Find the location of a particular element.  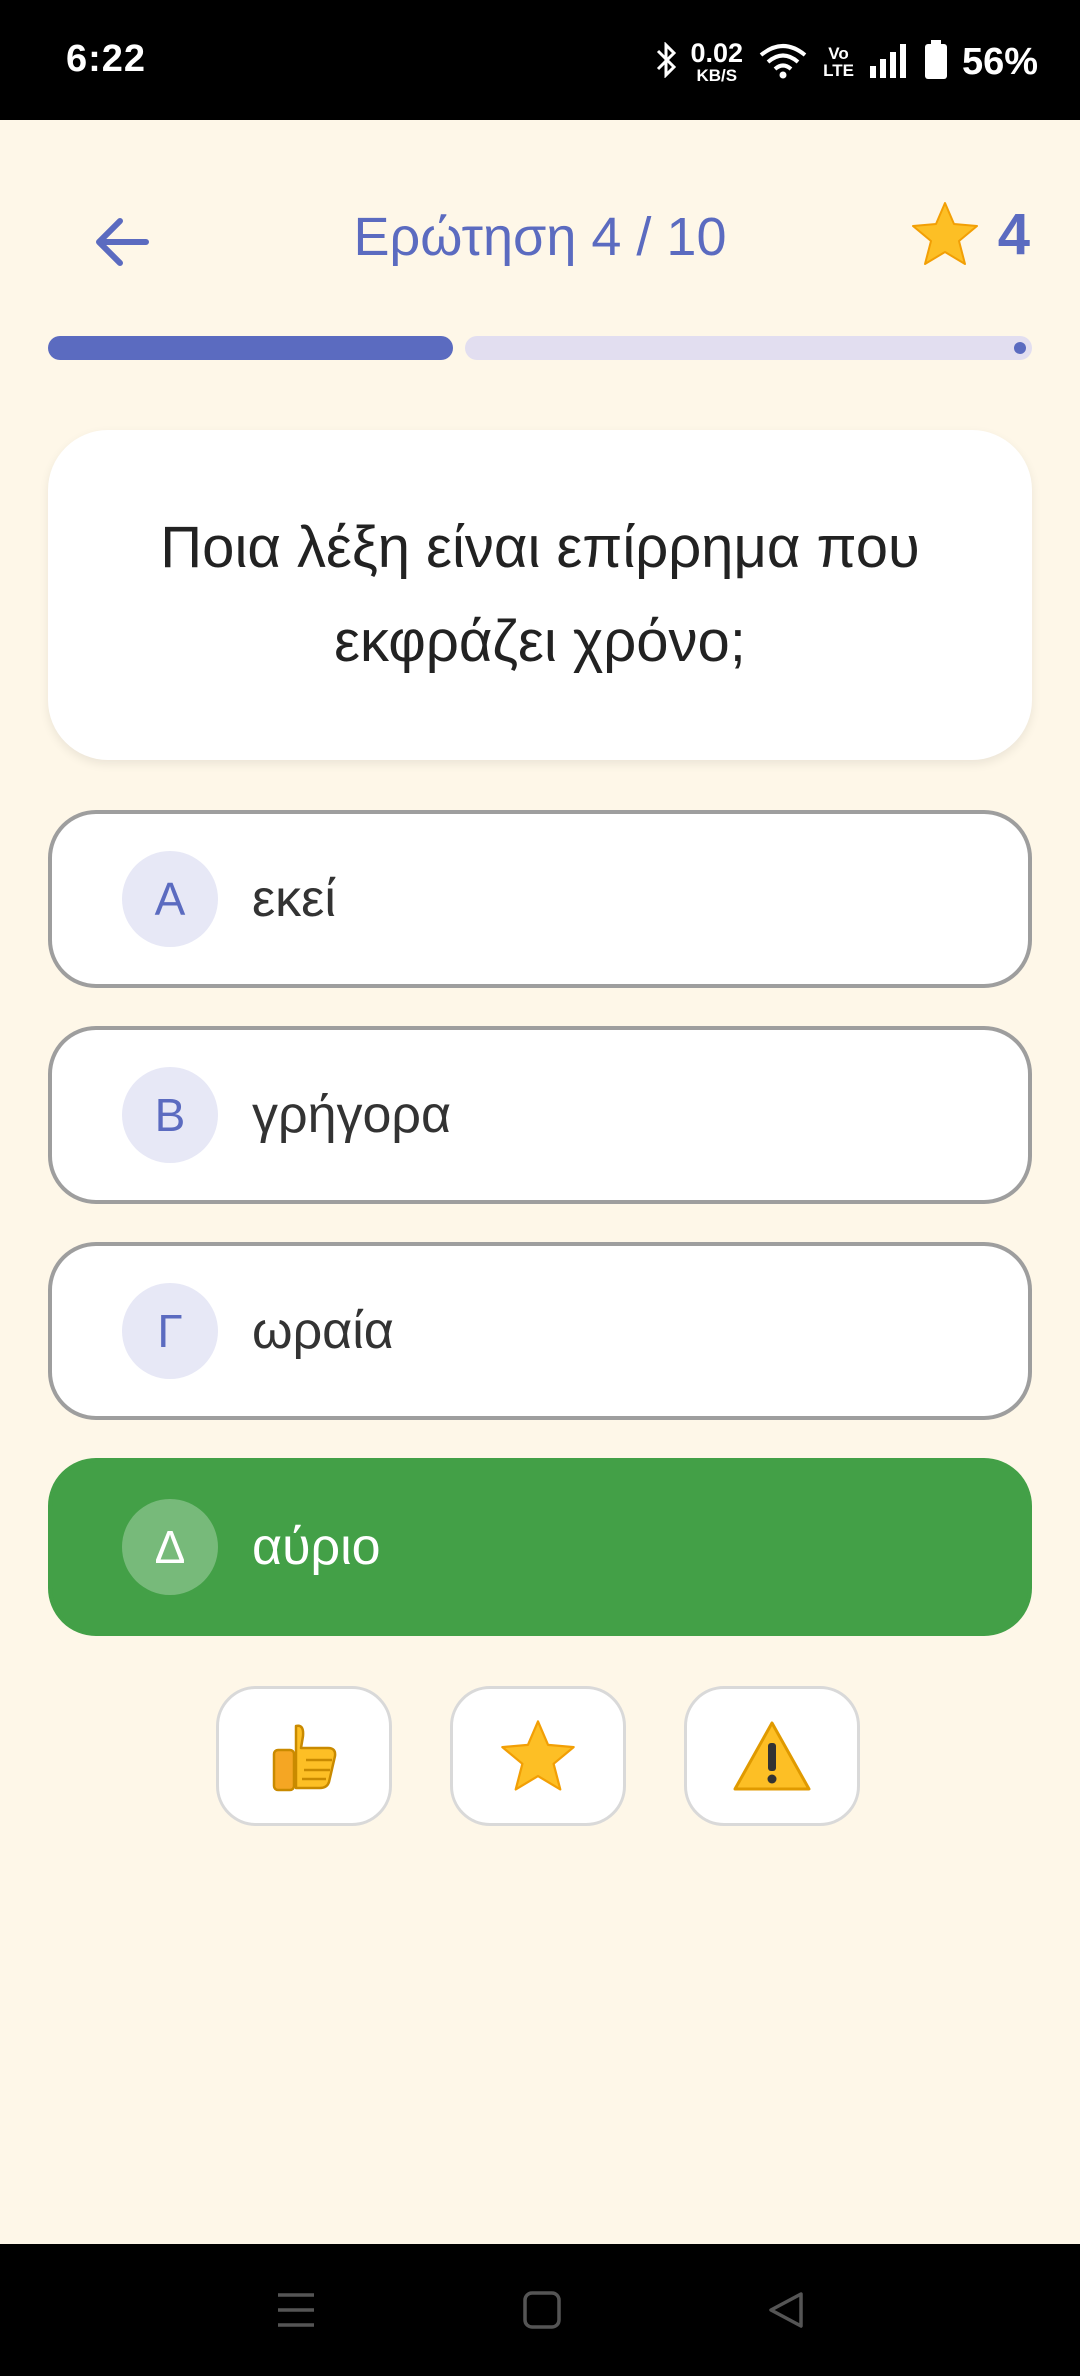

battery-icon is located at coordinates (936, 62).